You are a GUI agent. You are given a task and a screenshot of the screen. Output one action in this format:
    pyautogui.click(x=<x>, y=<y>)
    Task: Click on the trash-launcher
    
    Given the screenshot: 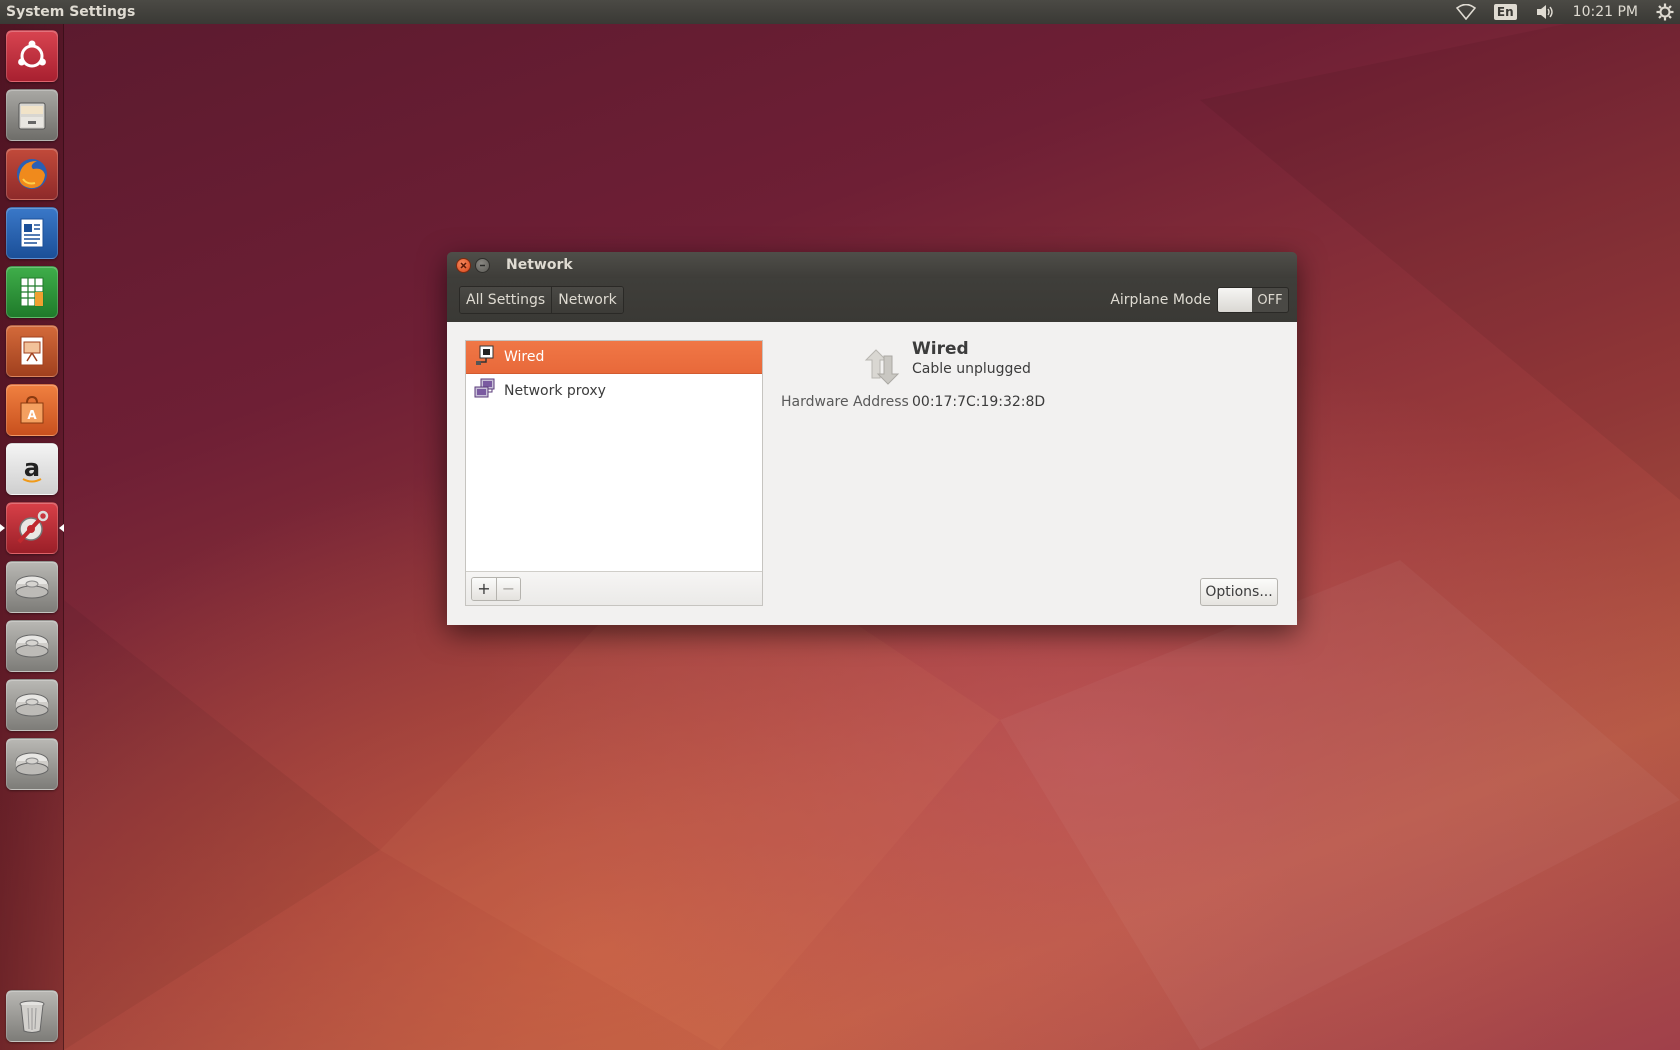 What is the action you would take?
    pyautogui.click(x=32, y=1016)
    